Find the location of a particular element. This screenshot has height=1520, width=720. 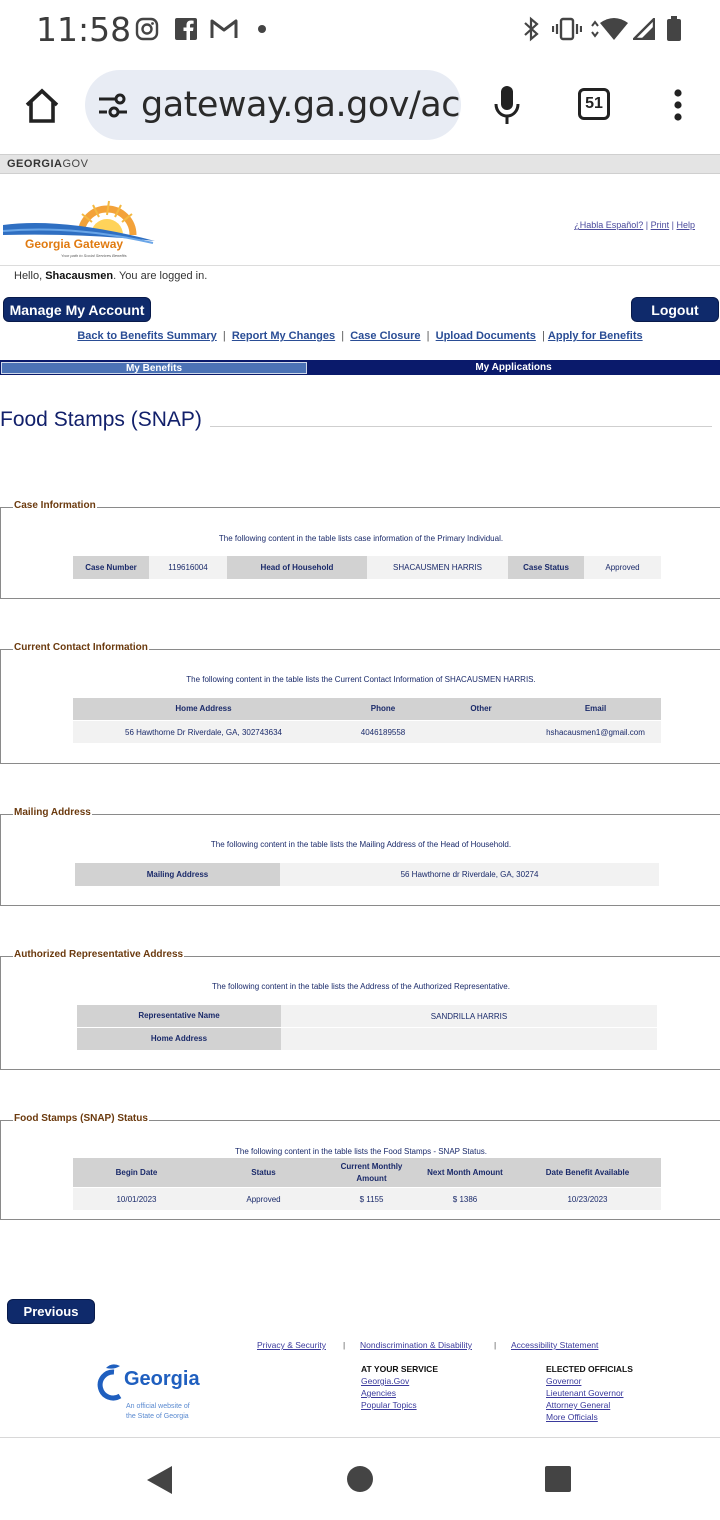

tab-my-applications: My Applications is located at coordinates (513, 368).